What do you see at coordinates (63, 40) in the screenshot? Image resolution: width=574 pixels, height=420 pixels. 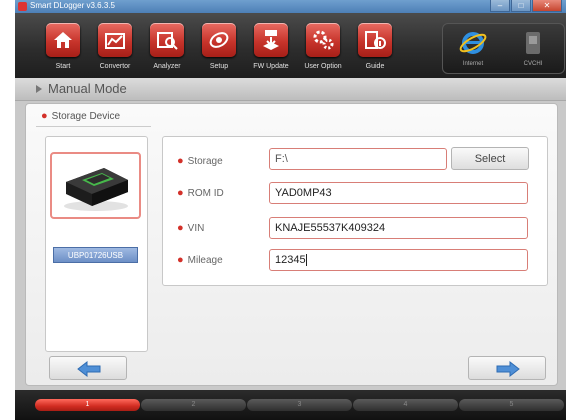 I see `home-icon` at bounding box center [63, 40].